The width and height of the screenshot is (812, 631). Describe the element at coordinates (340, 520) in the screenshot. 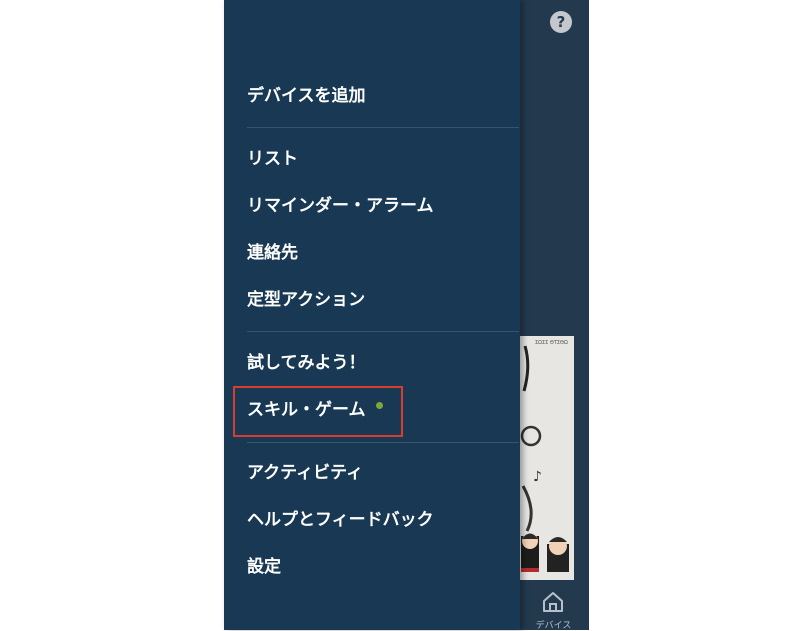

I see `menu-item-help-feedback: ヘルプとフィードバック` at that location.